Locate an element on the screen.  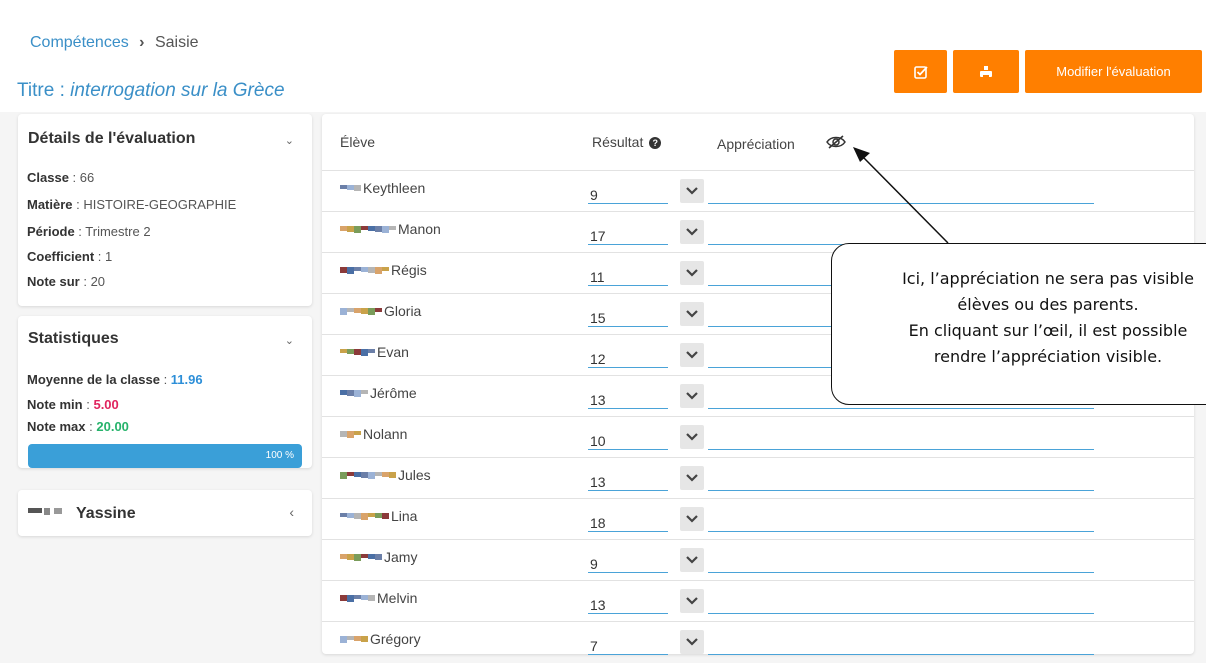
detail-classe: Classe : 66 is located at coordinates (61, 177).